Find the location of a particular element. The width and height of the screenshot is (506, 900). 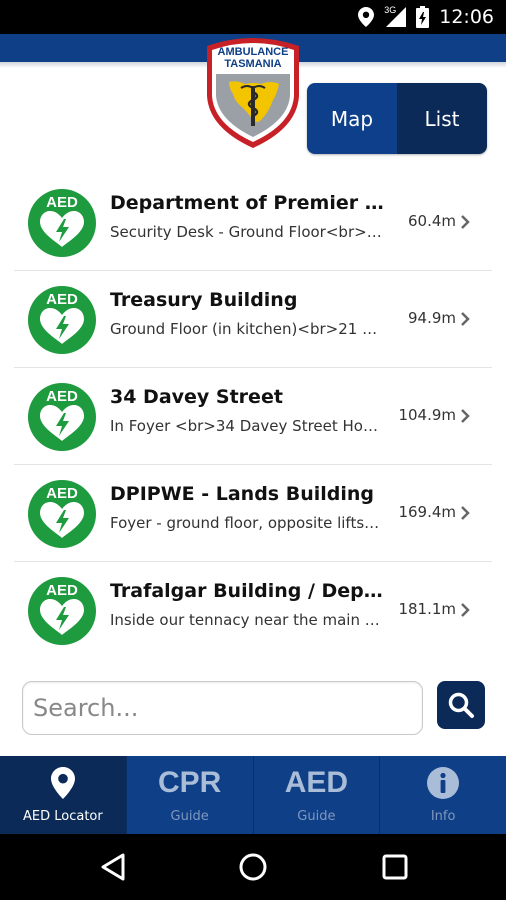

info-icon is located at coordinates (443, 783).